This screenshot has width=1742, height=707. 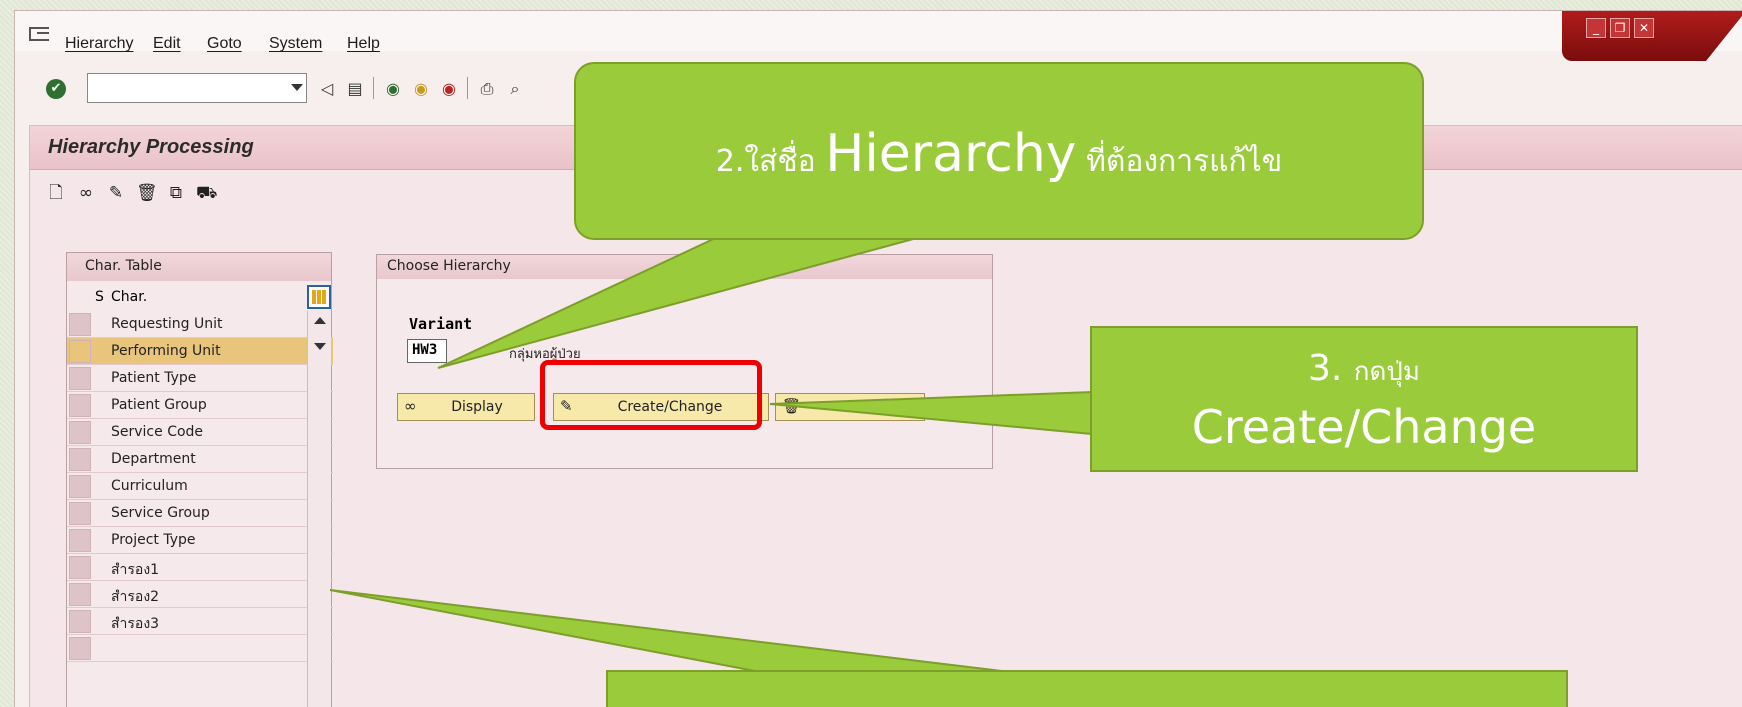 What do you see at coordinates (295, 44) in the screenshot?
I see `menu-system: System` at bounding box center [295, 44].